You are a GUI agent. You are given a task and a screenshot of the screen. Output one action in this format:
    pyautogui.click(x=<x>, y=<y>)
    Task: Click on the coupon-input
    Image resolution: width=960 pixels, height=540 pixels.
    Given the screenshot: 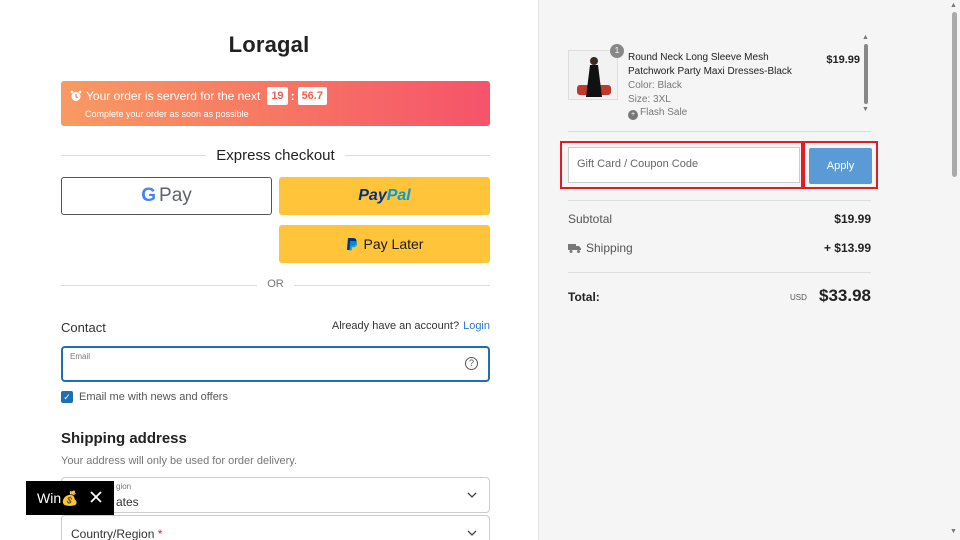 What is the action you would take?
    pyautogui.click(x=682, y=164)
    